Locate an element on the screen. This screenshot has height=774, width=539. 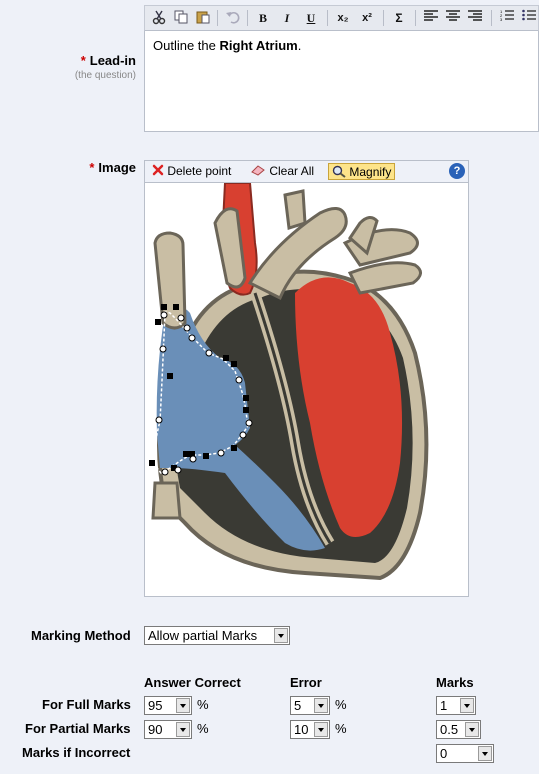
incorrect-marks-label: Marks if Incorrect is located at coordinates (76, 752).